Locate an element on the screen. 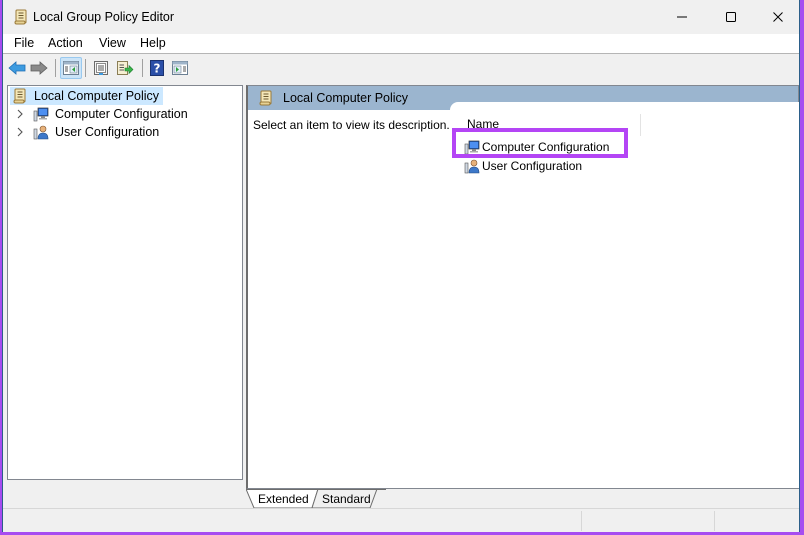 This screenshot has width=804, height=535. minimize-icon is located at coordinates (682, 17).